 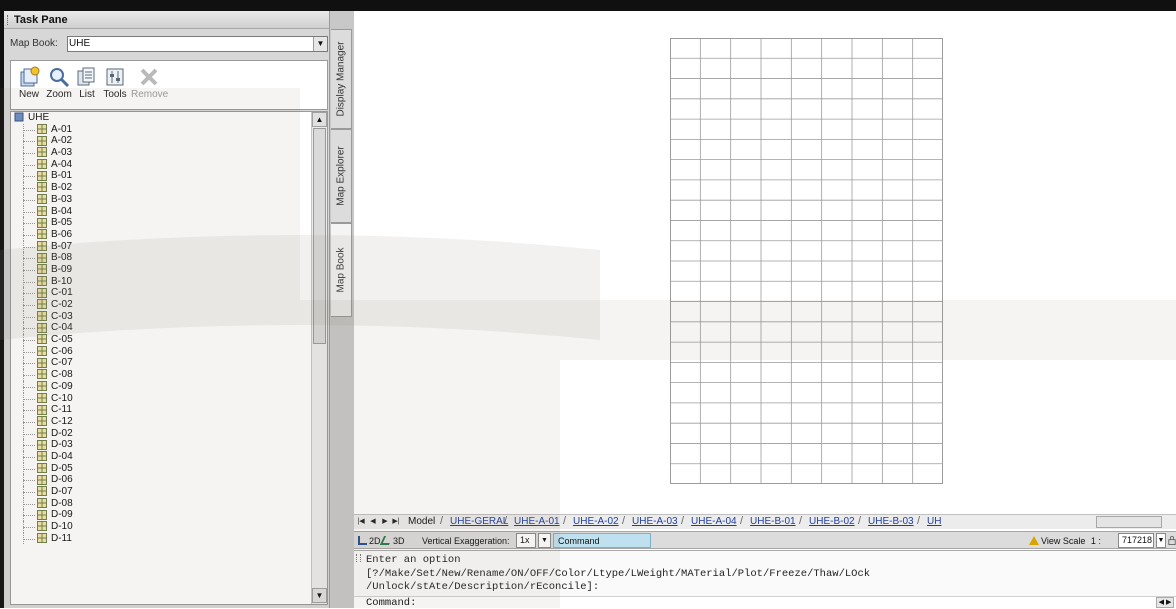 I want to click on layout-tab-model: Model, so click(x=421, y=522).